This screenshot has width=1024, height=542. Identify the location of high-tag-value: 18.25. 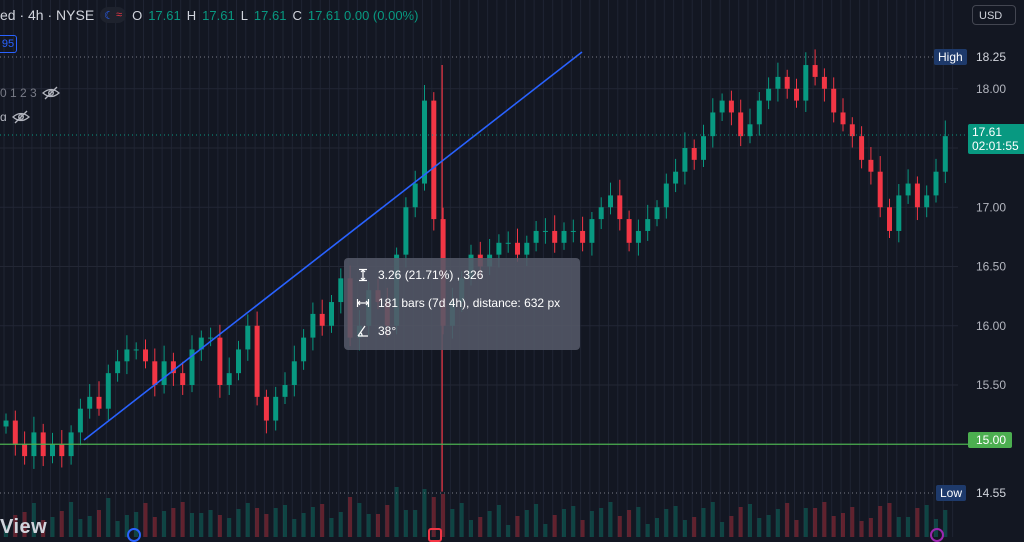
(991, 57).